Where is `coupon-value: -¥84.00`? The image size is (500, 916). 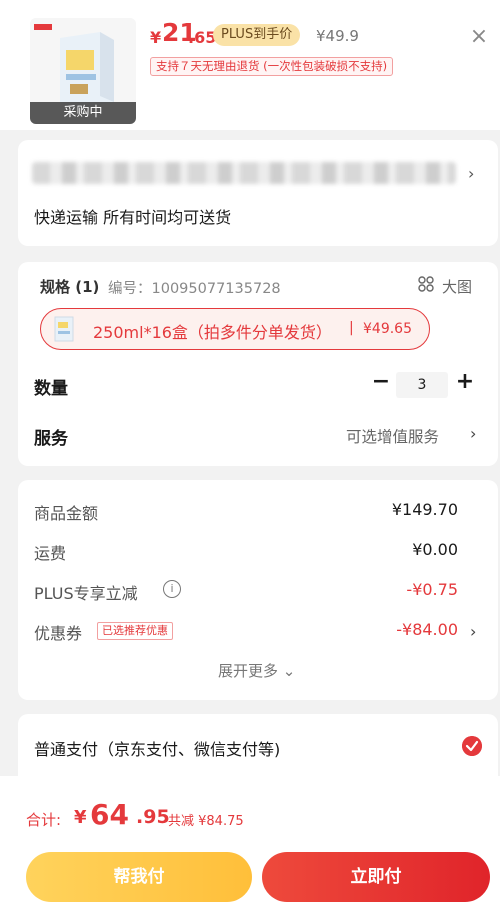
coupon-value: -¥84.00 is located at coordinates (427, 629).